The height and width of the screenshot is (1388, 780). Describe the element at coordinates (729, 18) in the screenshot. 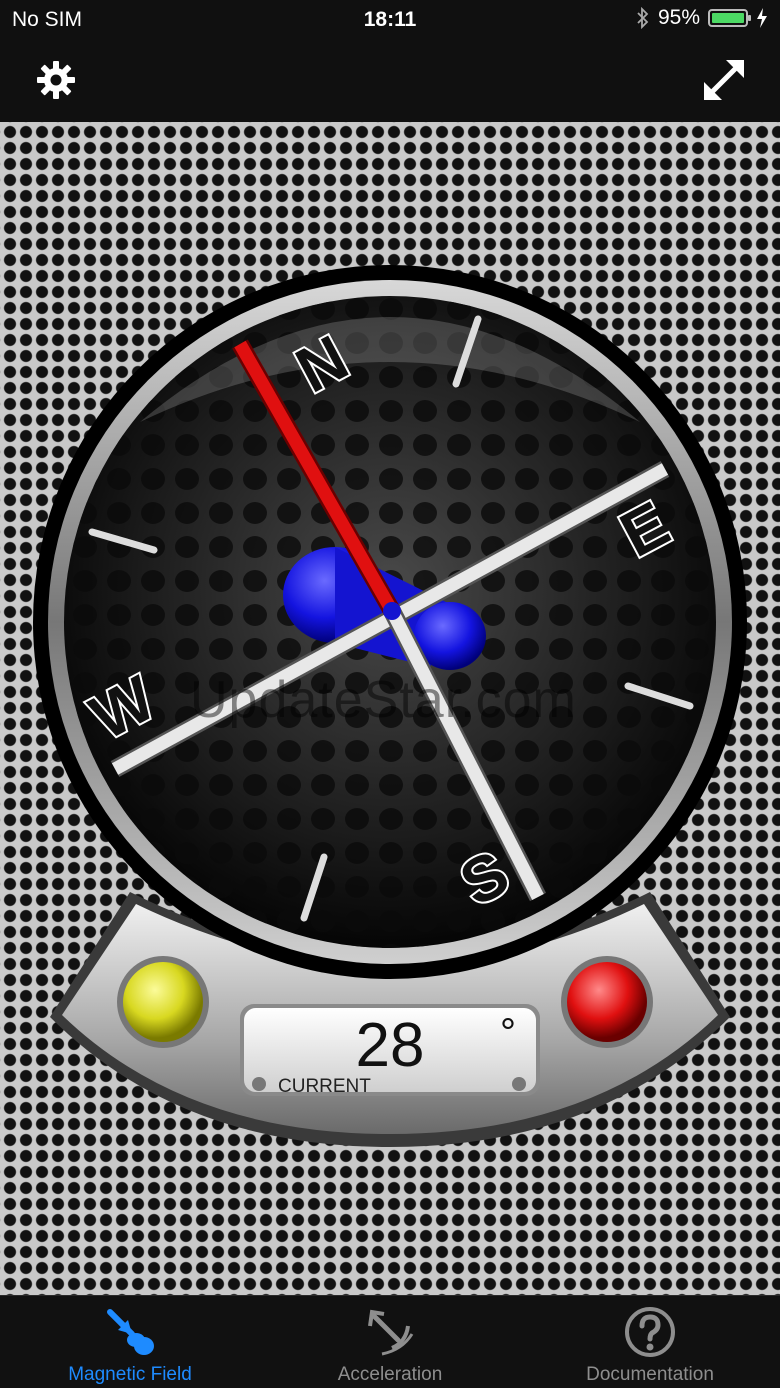

I see `battery-icon` at that location.